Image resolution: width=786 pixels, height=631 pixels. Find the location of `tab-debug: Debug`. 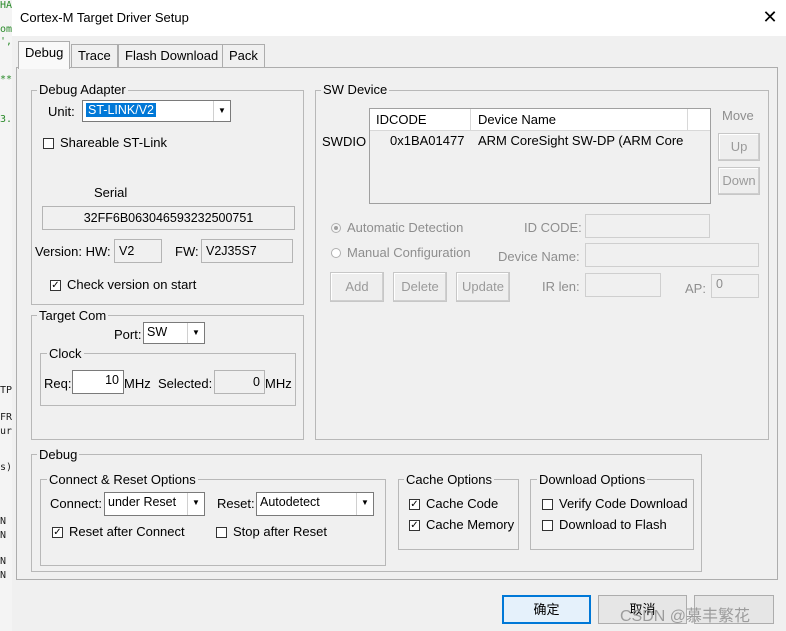

tab-debug: Debug is located at coordinates (44, 55).